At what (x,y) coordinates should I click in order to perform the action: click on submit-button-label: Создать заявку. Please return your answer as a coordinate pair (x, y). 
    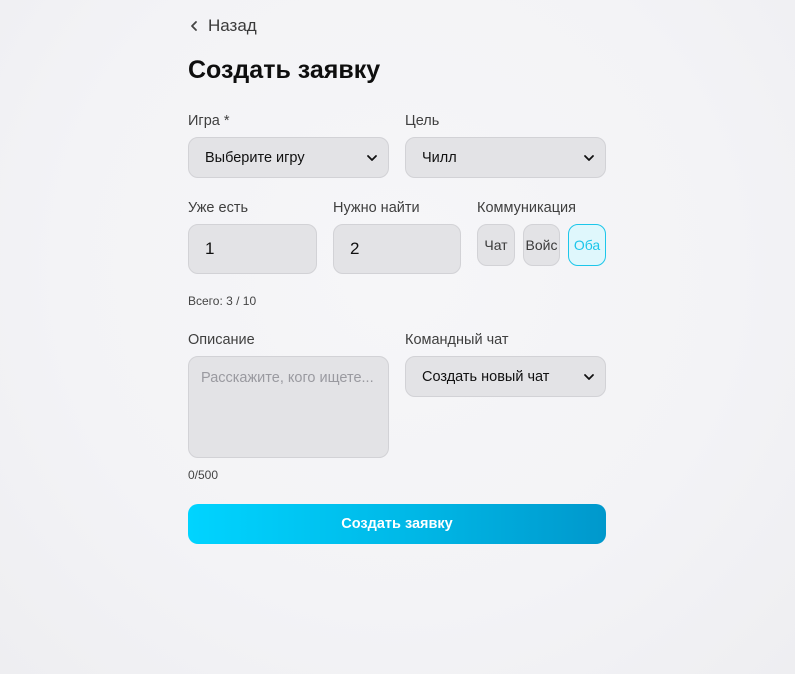
    Looking at the image, I should click on (397, 524).